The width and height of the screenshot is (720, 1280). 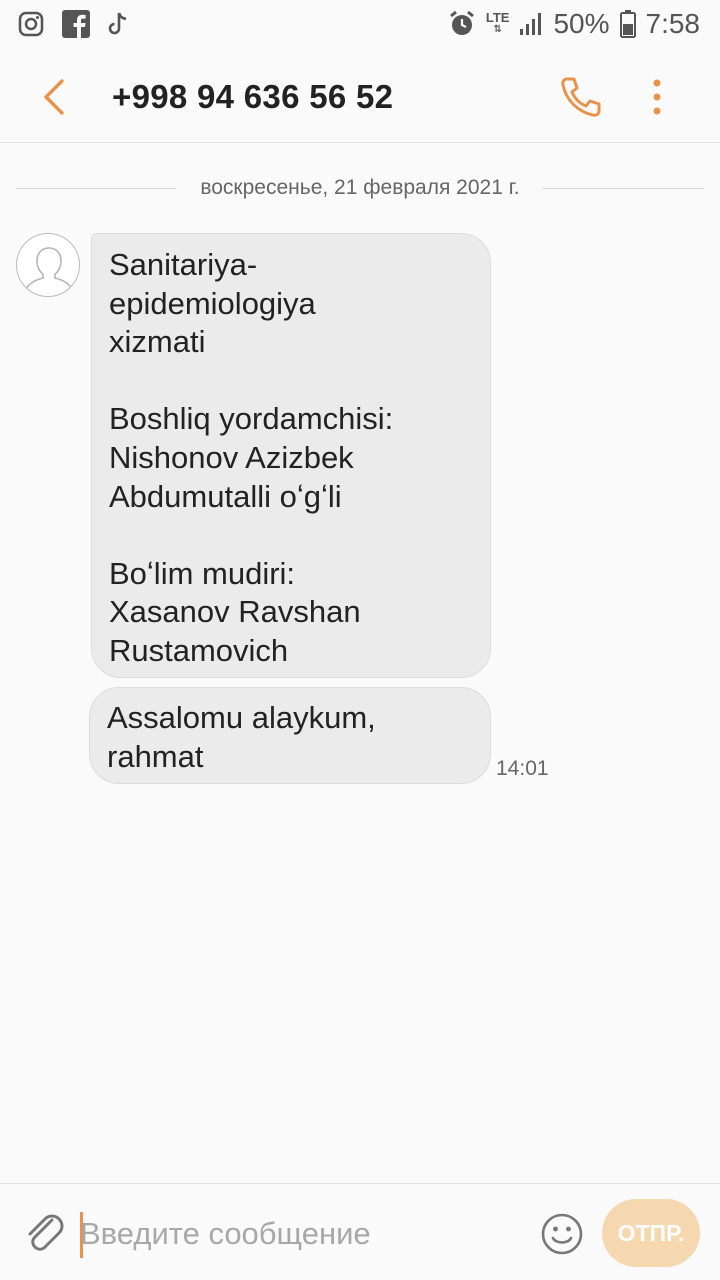 What do you see at coordinates (360, 25) in the screenshot?
I see `status-bar: LTE ⇅ 50% 7:58` at bounding box center [360, 25].